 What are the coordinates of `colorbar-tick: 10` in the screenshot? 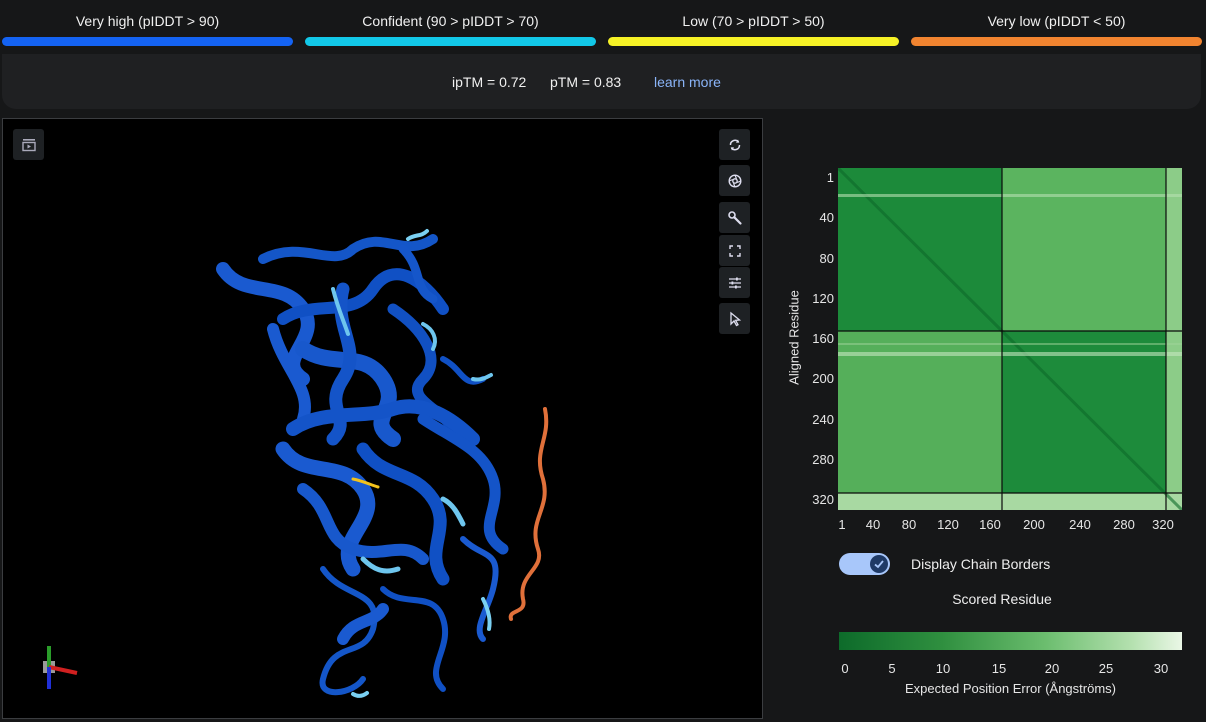 It's located at (943, 668).